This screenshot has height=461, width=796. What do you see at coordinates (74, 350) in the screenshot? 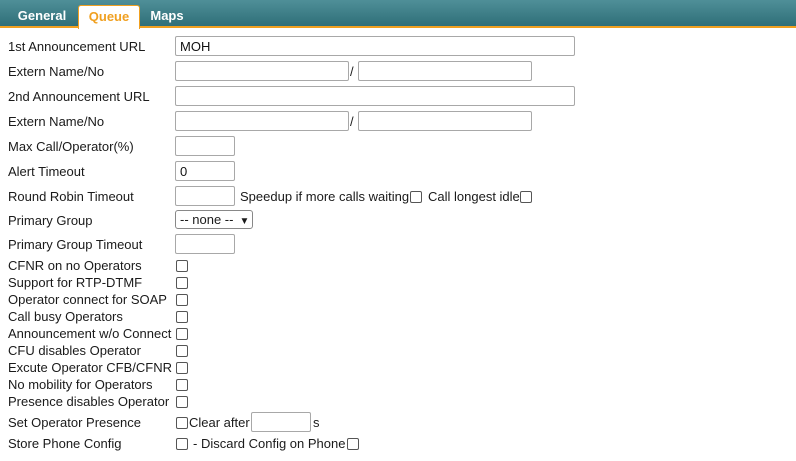
I see `cfu-disables-label: CFU disables Operator` at bounding box center [74, 350].